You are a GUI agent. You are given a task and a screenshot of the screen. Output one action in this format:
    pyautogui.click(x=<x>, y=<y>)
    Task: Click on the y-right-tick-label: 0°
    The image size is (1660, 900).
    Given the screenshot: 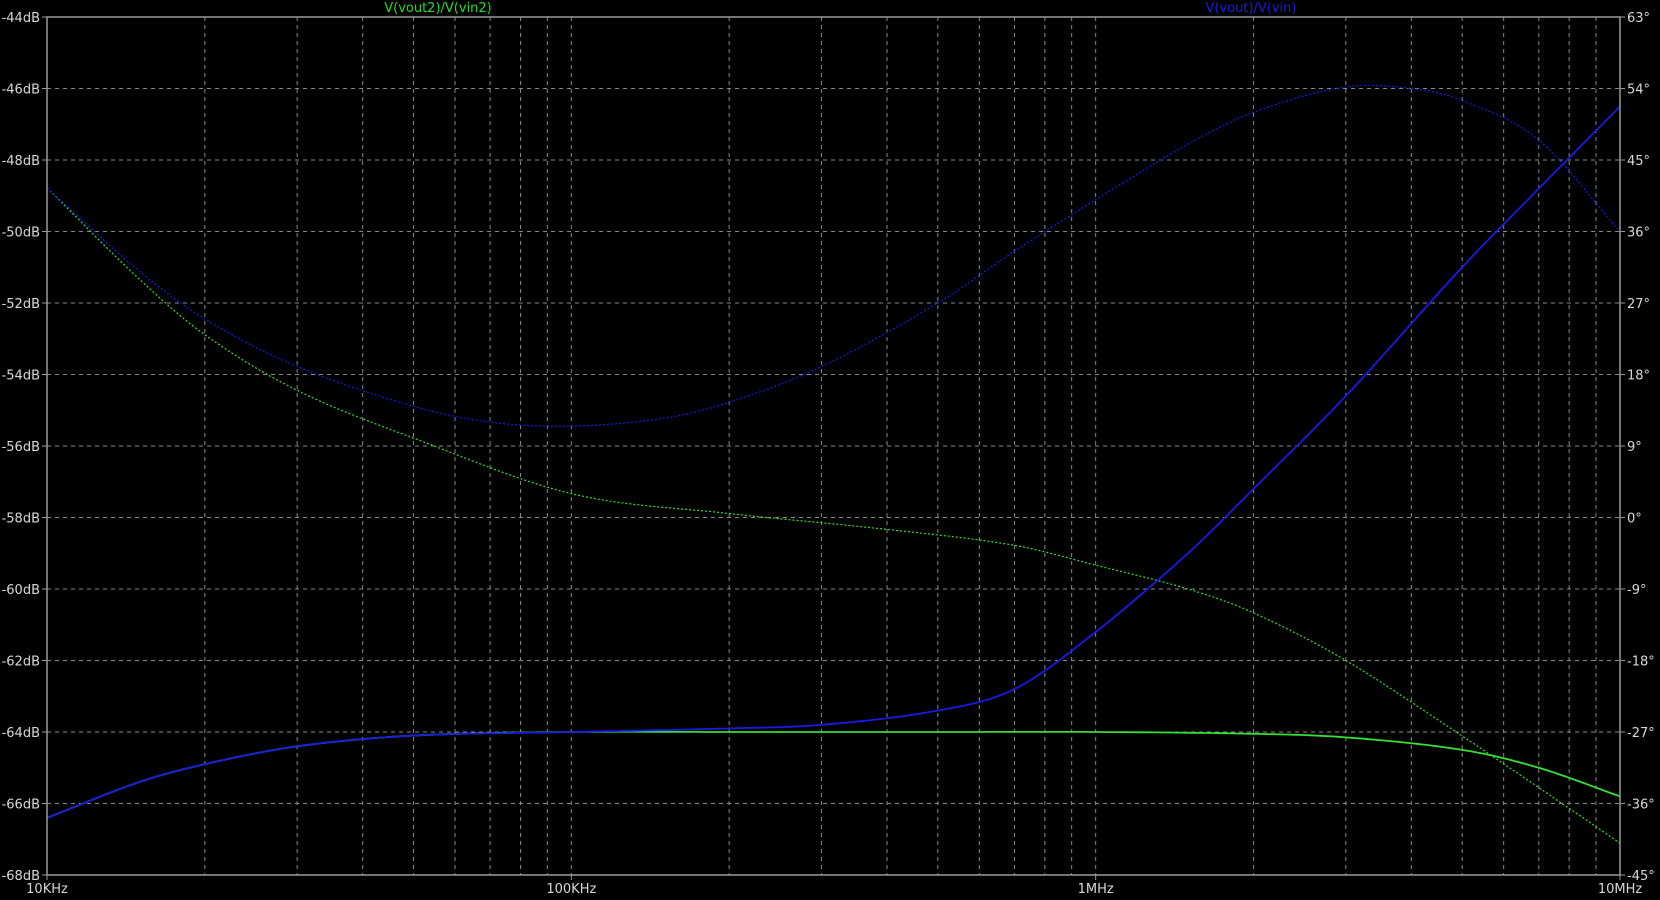 What is the action you would take?
    pyautogui.click(x=1634, y=519)
    